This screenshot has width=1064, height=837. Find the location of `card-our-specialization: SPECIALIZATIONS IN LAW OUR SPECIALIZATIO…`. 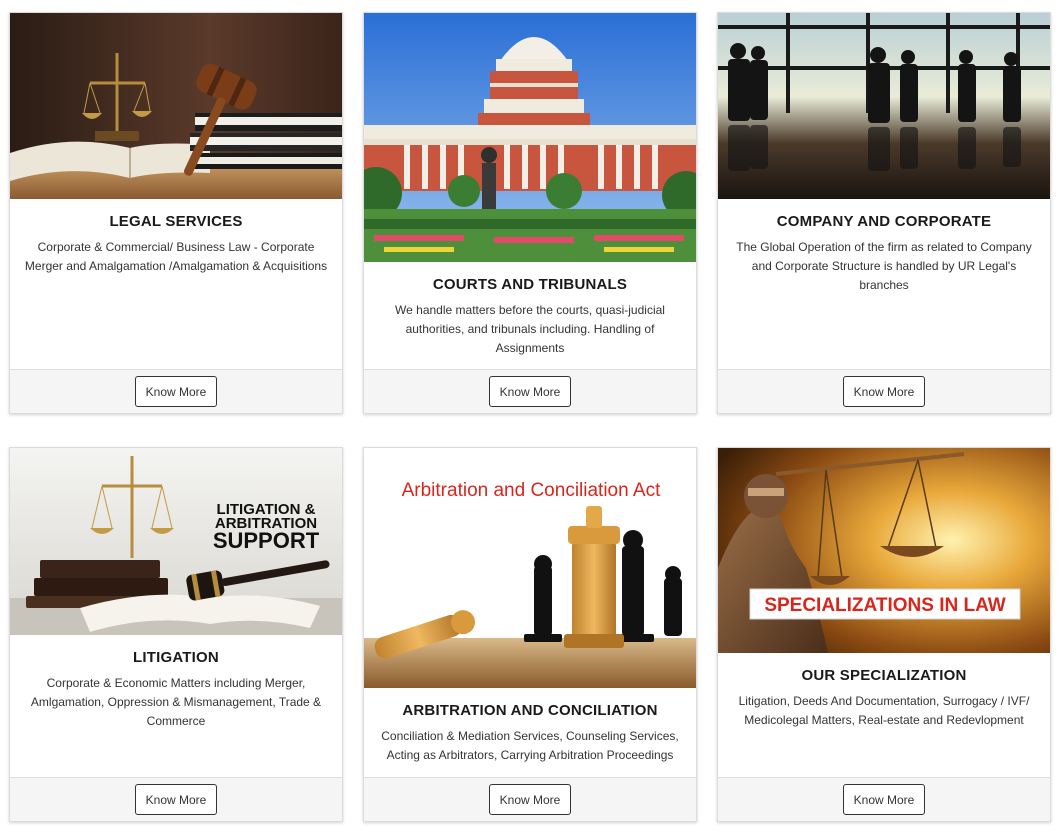

card-our-specialization: SPECIALIZATIONS IN LAW OUR SPECIALIZATIO… is located at coordinates (884, 634).